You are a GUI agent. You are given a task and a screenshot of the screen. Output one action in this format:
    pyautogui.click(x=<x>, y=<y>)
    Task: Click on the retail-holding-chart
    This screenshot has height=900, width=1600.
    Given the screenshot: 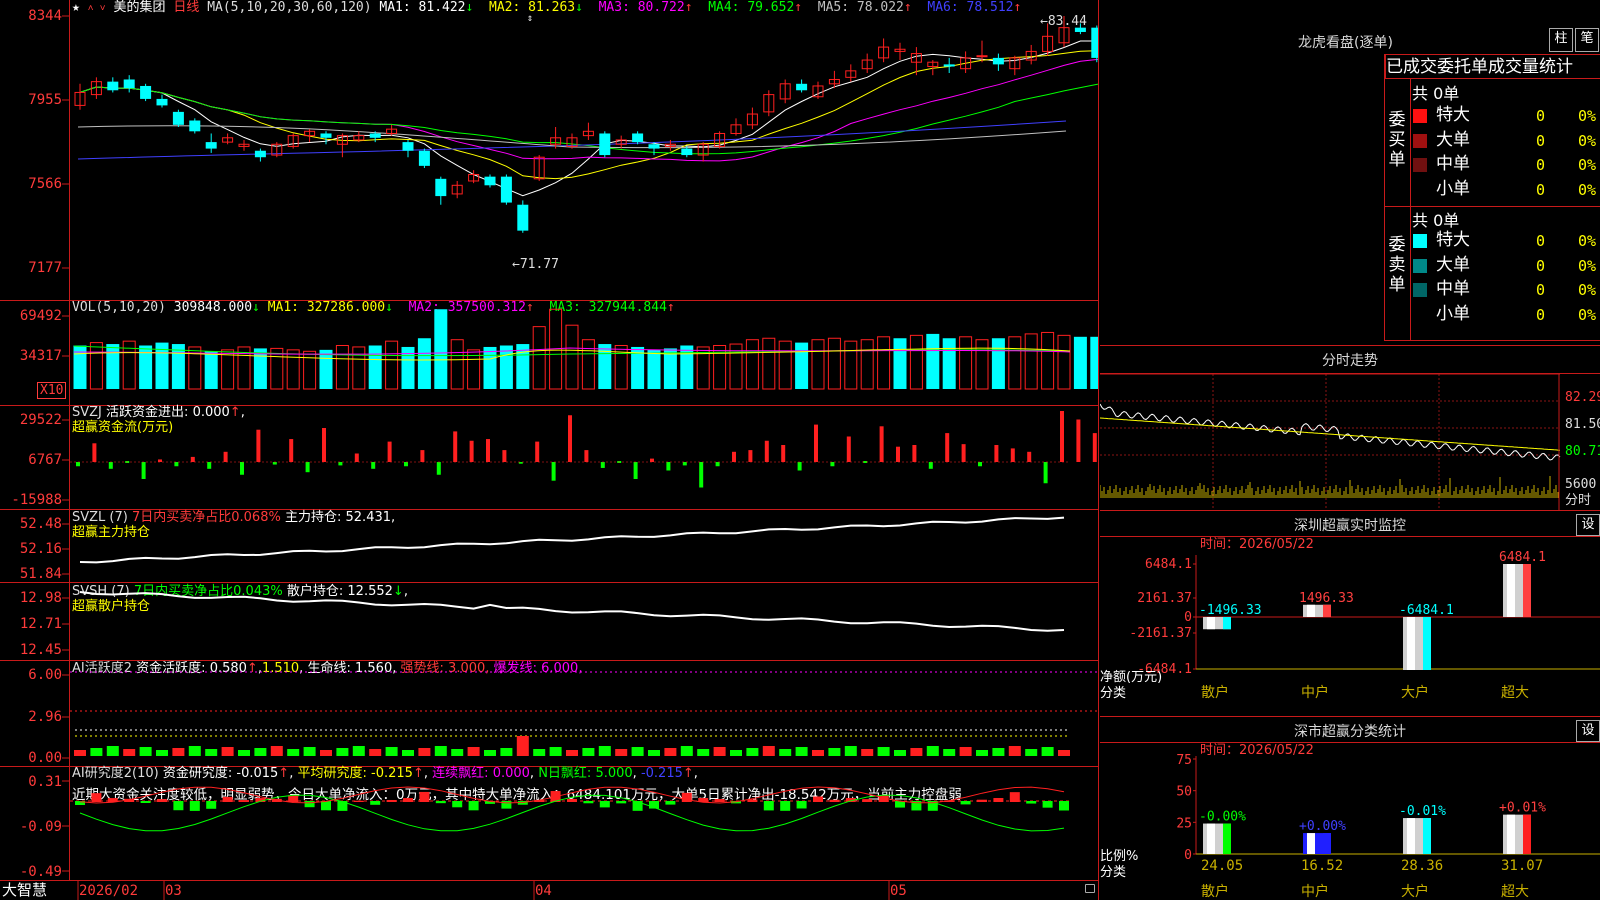 What is the action you would take?
    pyautogui.click(x=584, y=622)
    